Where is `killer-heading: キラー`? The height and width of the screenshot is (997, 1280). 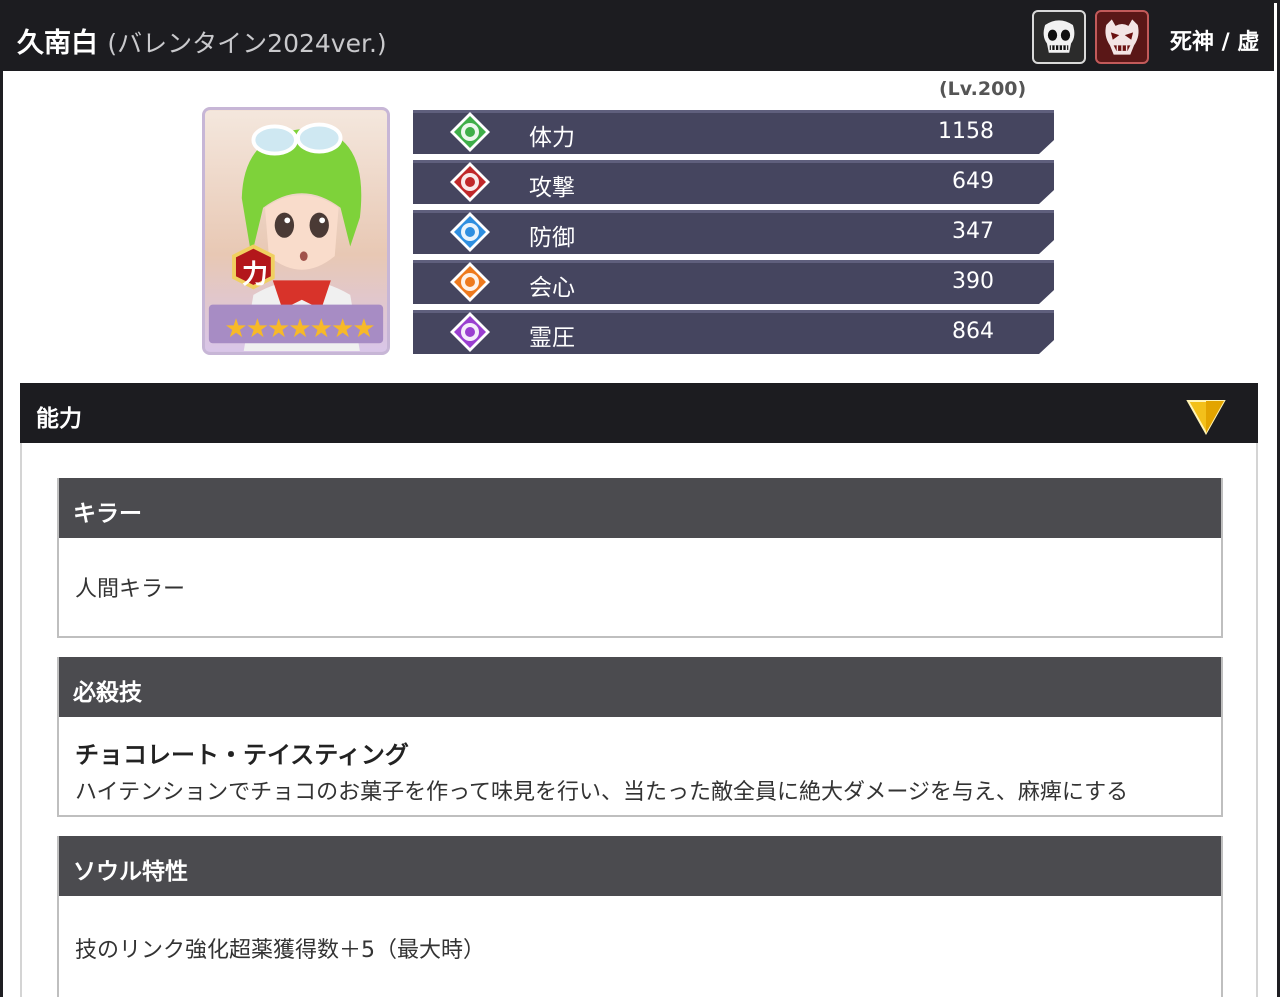
killer-heading: キラー is located at coordinates (640, 508).